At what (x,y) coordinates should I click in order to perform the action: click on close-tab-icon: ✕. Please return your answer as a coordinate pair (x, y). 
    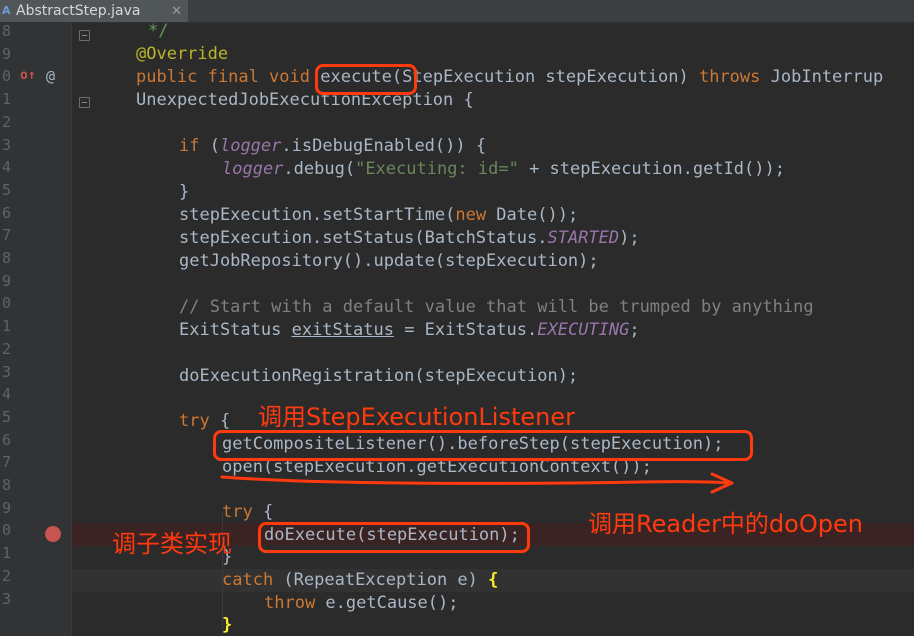
    Looking at the image, I should click on (176, 11).